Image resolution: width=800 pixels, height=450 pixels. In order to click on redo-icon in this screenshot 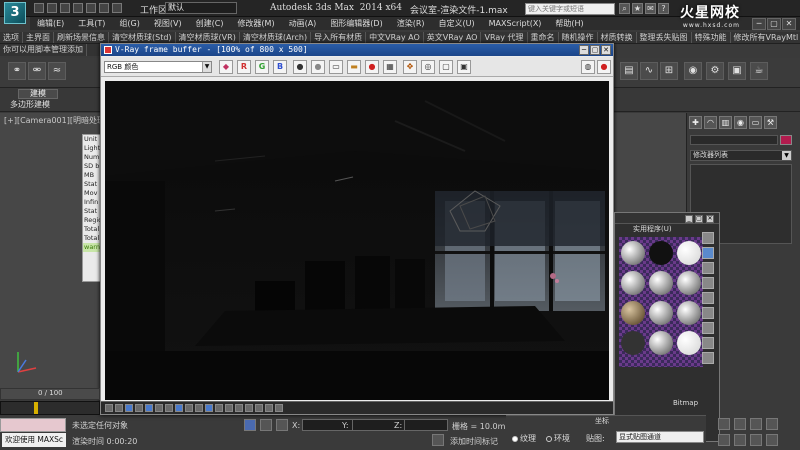, I will do `click(91, 8)`.